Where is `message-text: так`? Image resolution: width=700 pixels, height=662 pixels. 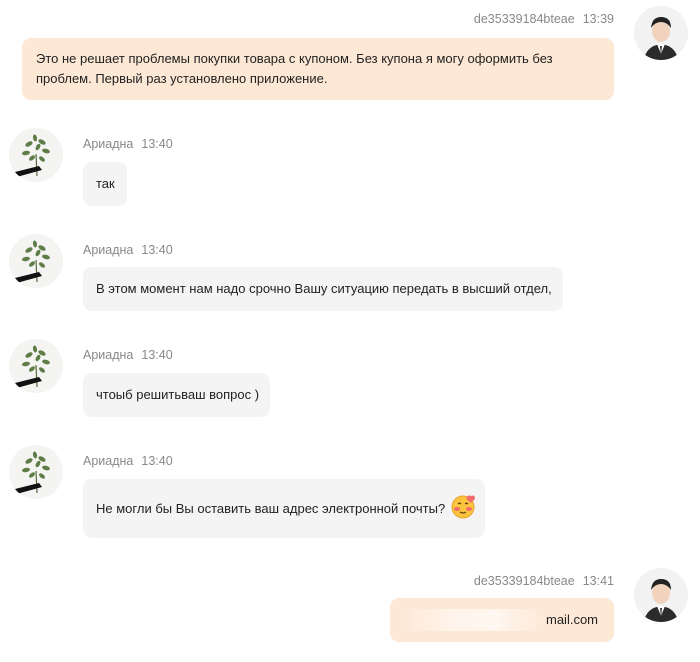
message-text: так is located at coordinates (105, 183).